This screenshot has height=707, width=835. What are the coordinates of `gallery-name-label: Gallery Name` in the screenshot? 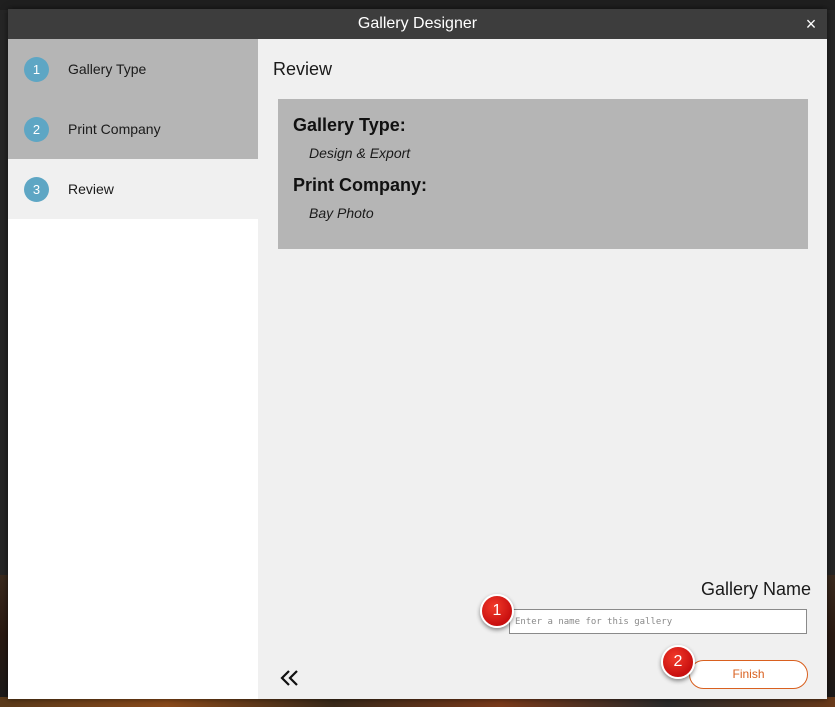 It's located at (755, 589).